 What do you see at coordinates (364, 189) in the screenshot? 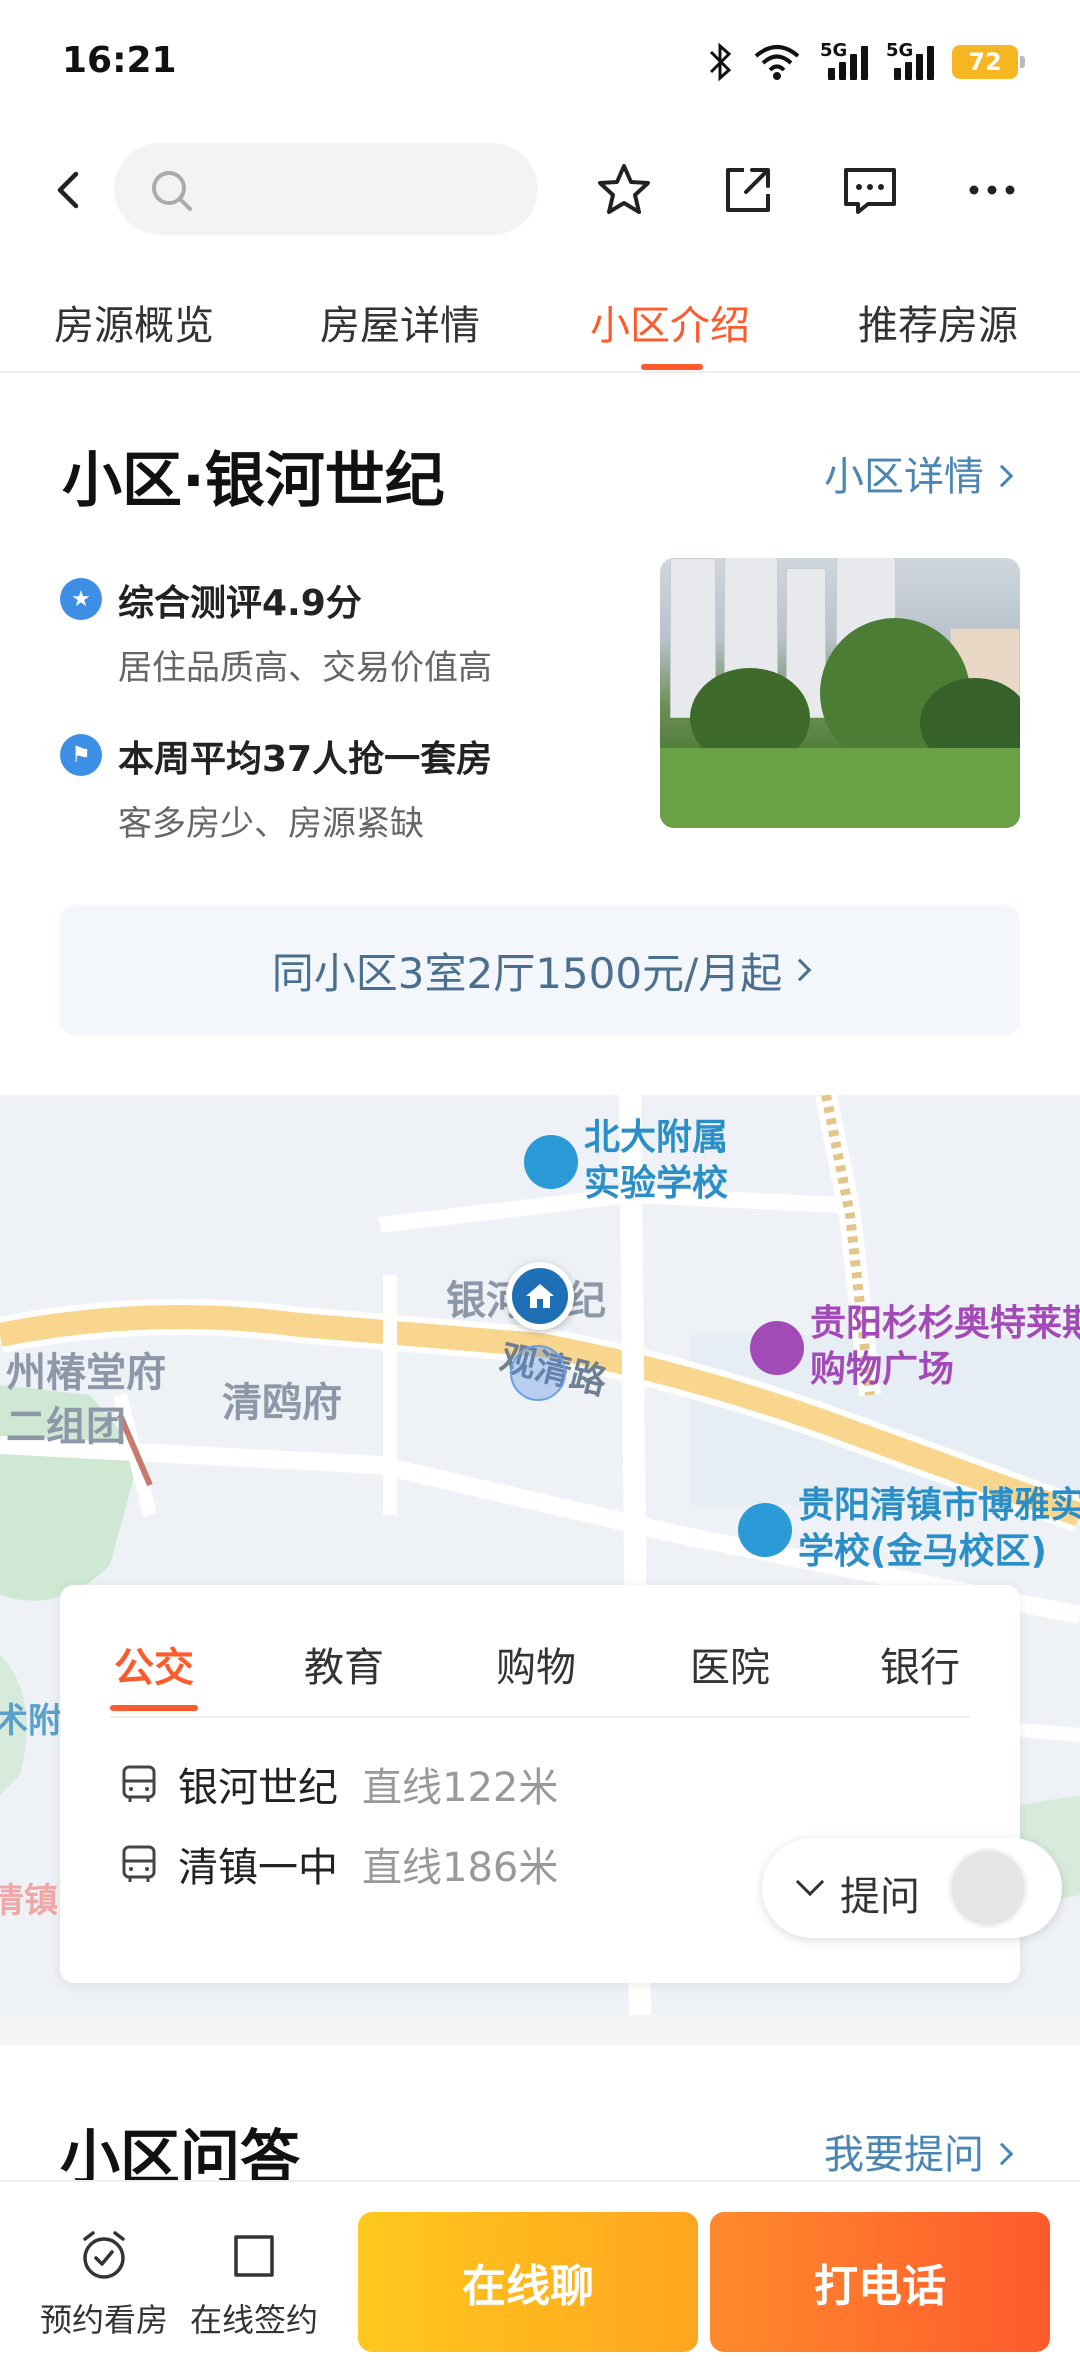
I see `search-input` at bounding box center [364, 189].